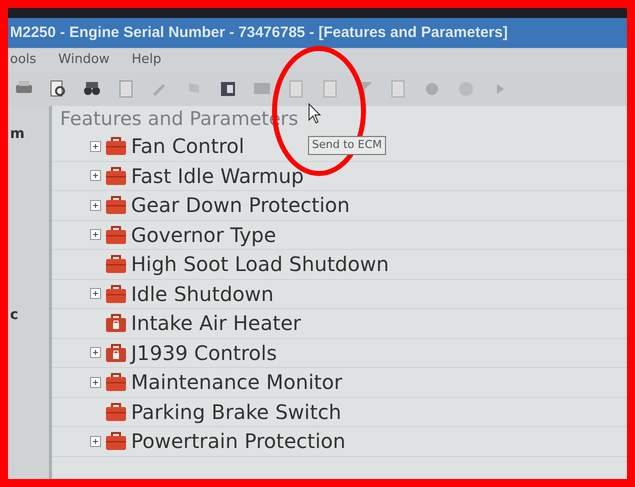 Image resolution: width=635 pixels, height=487 pixels. Describe the element at coordinates (84, 60) in the screenshot. I see `menu-item: Window` at that location.